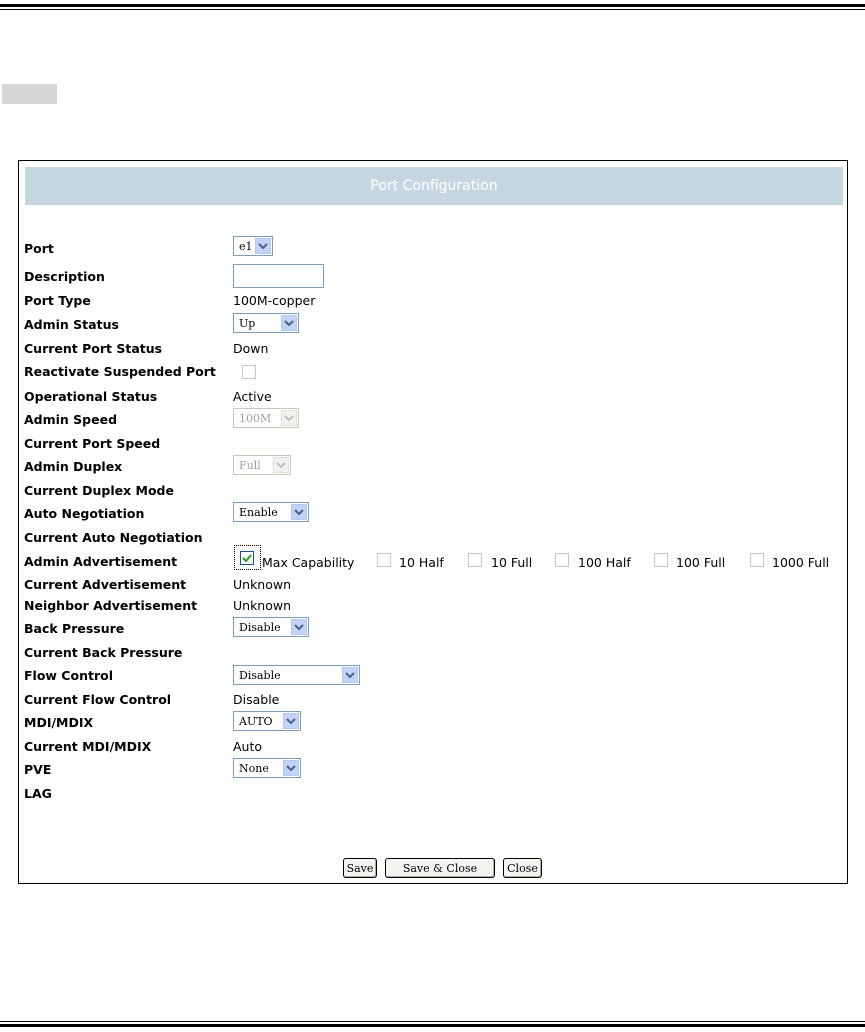  Describe the element at coordinates (475, 560) in the screenshot. I see `adv-10-full-checkbox` at that location.